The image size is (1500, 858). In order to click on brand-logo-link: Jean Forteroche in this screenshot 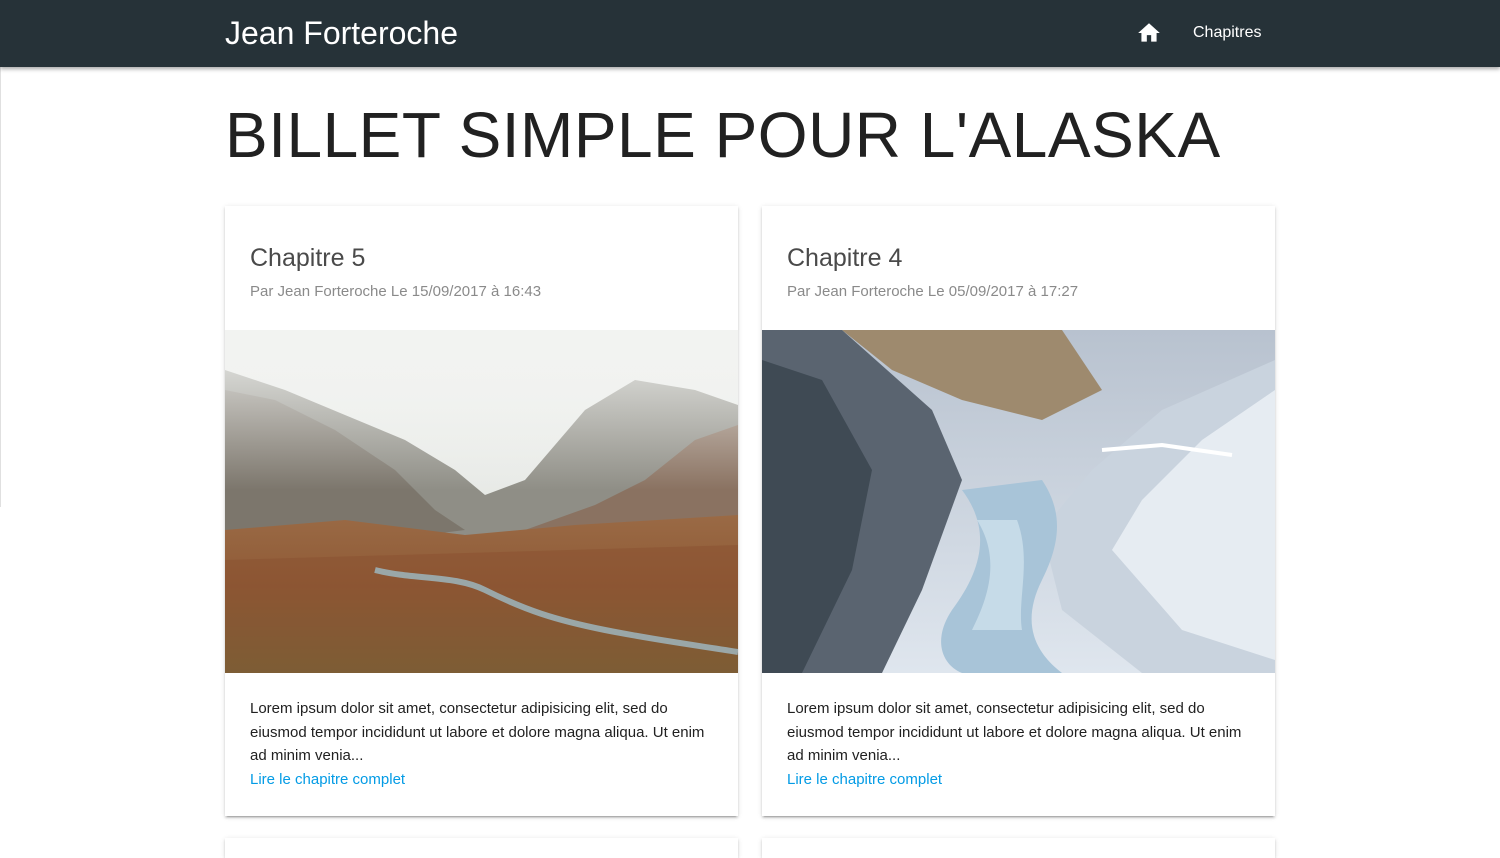, I will do `click(341, 33)`.